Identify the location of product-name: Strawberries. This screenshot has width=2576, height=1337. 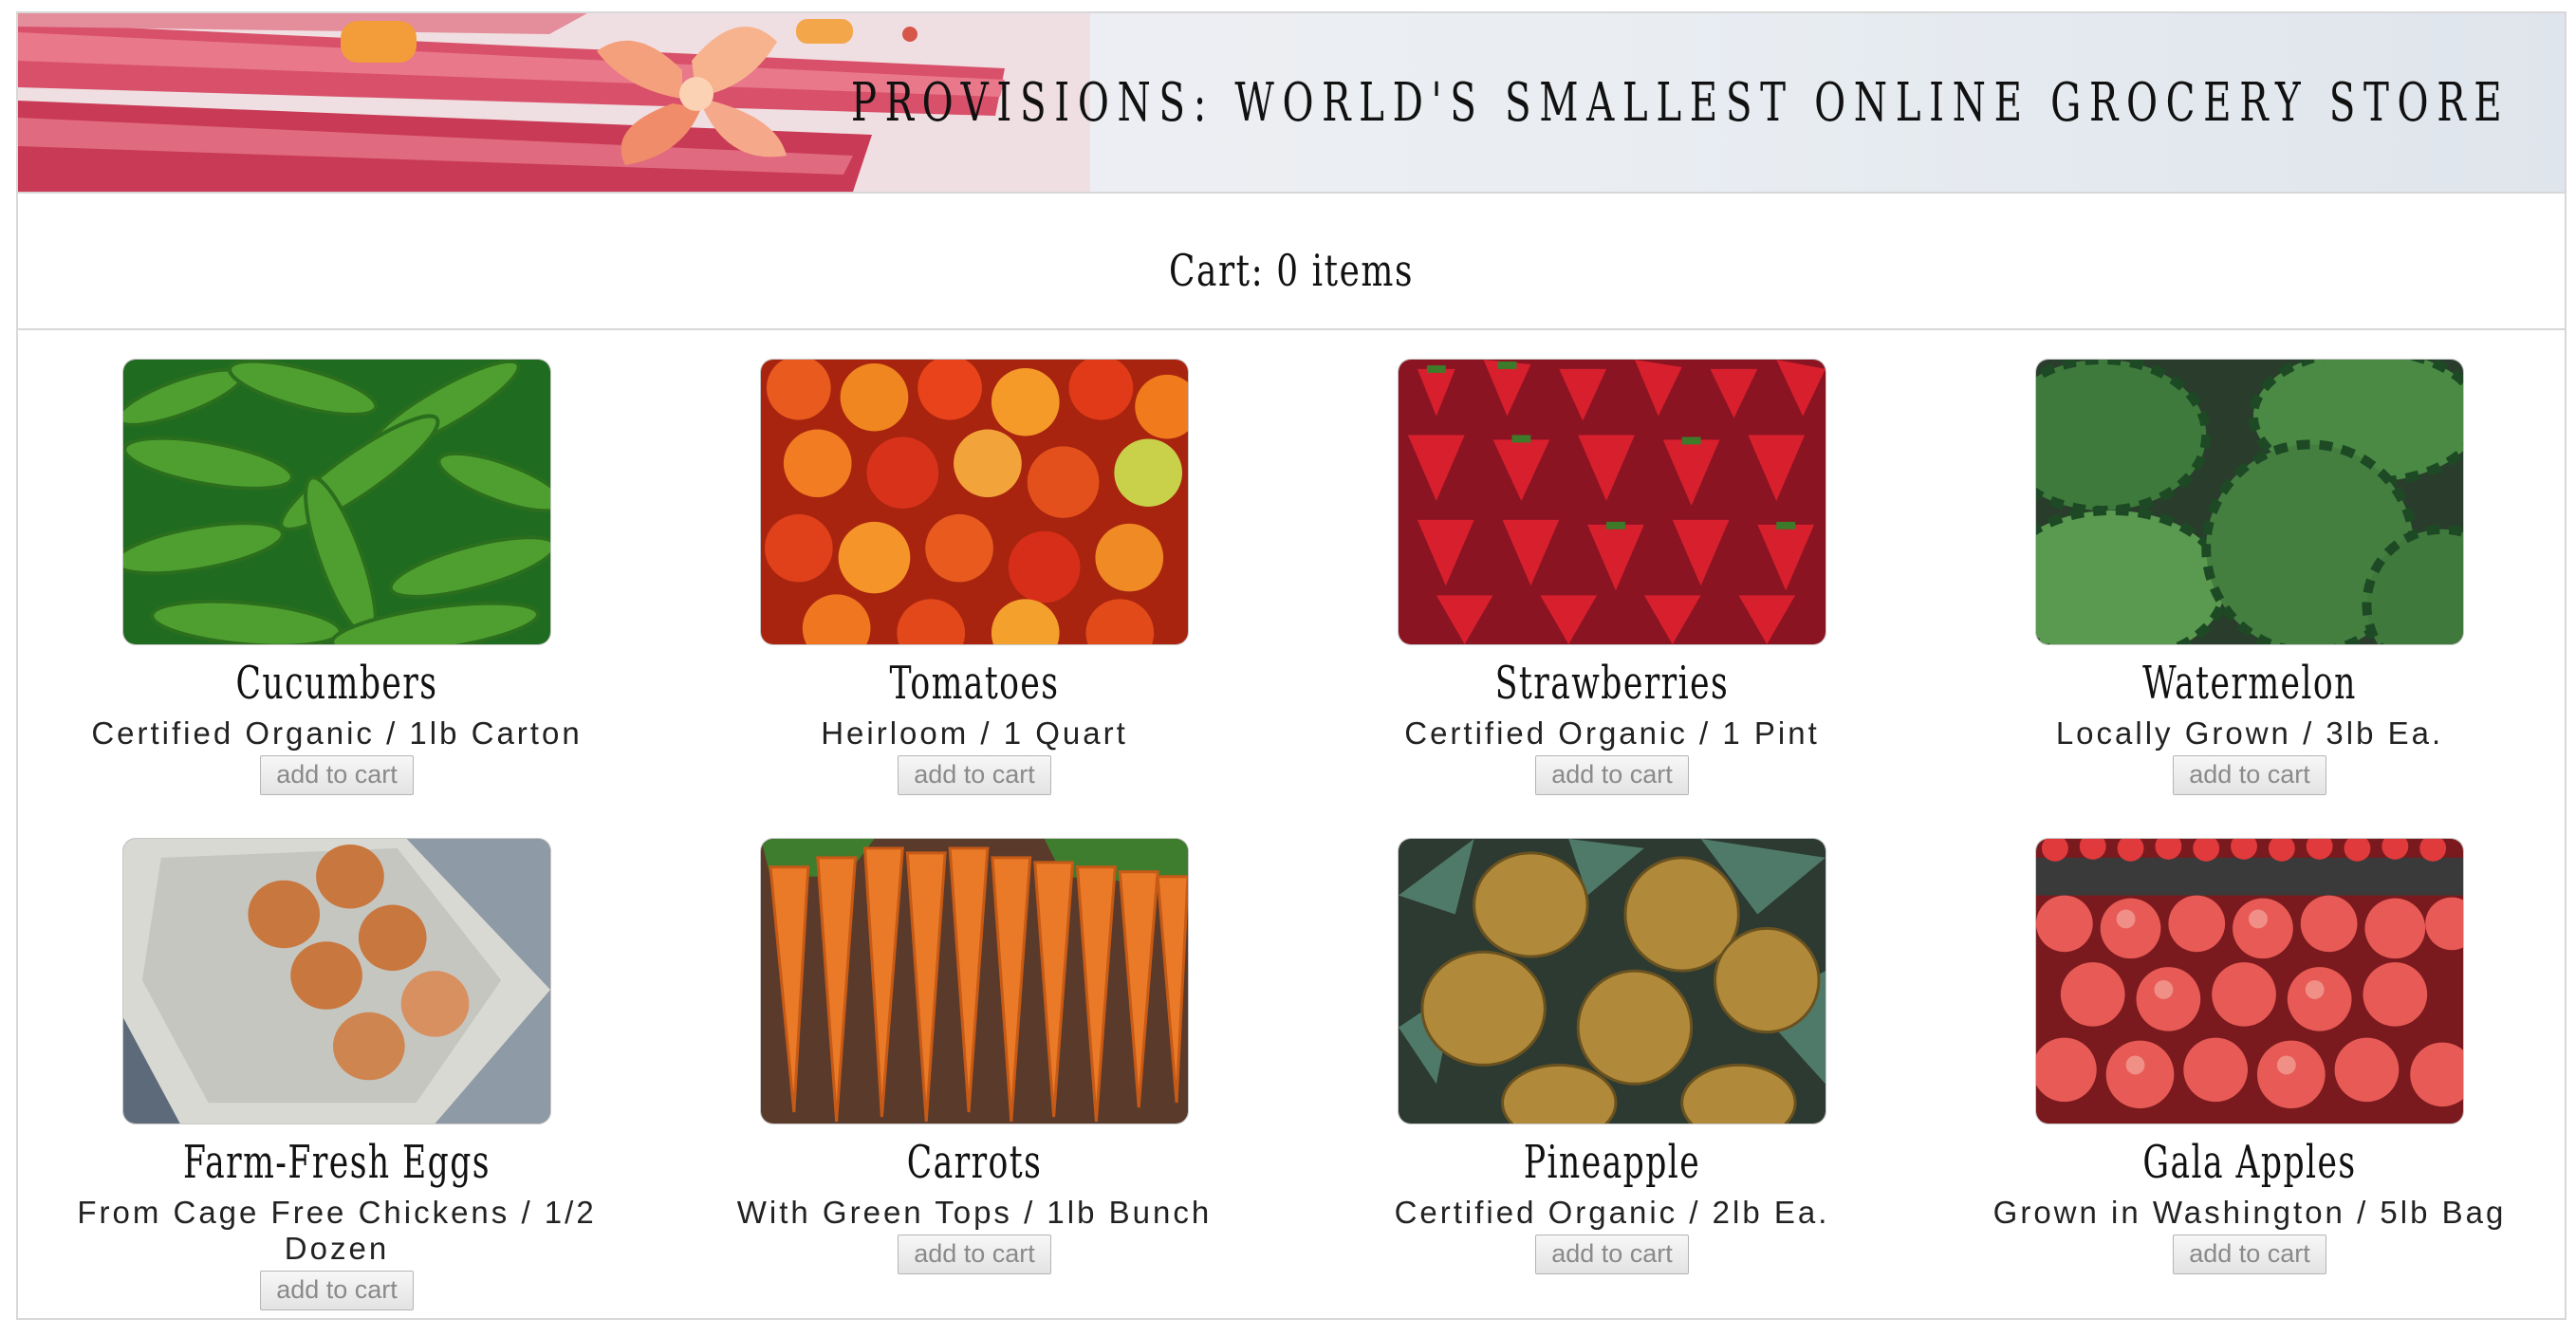
(1612, 683).